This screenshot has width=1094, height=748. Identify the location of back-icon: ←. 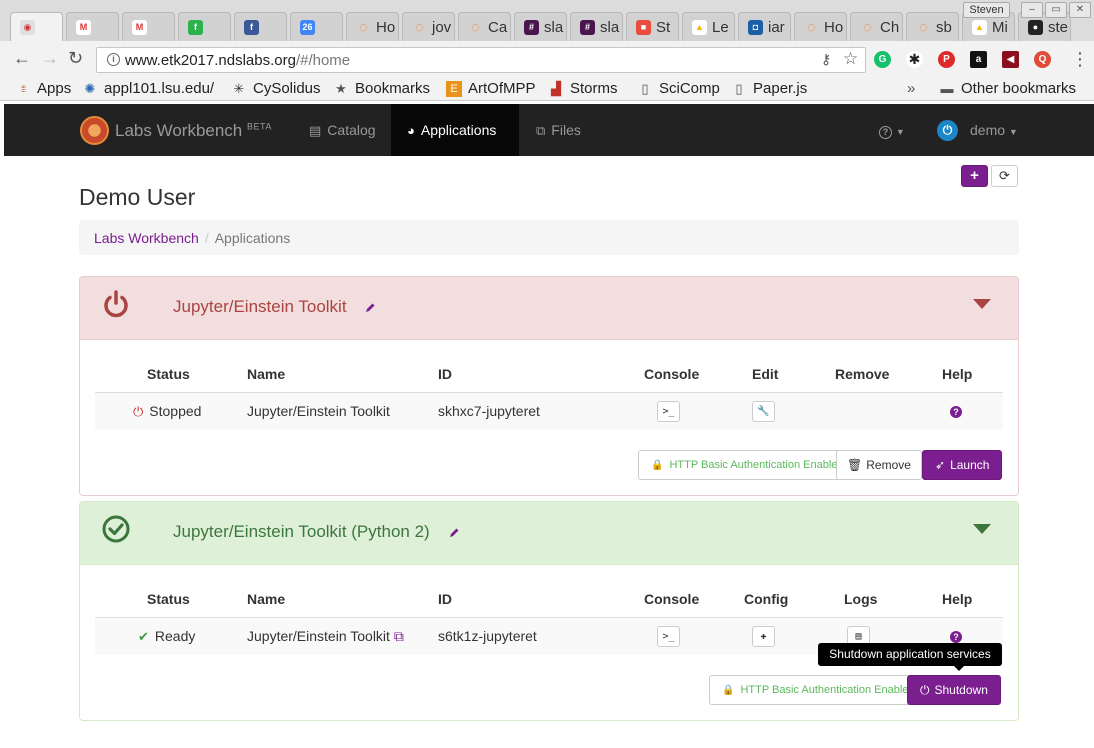
(22, 58).